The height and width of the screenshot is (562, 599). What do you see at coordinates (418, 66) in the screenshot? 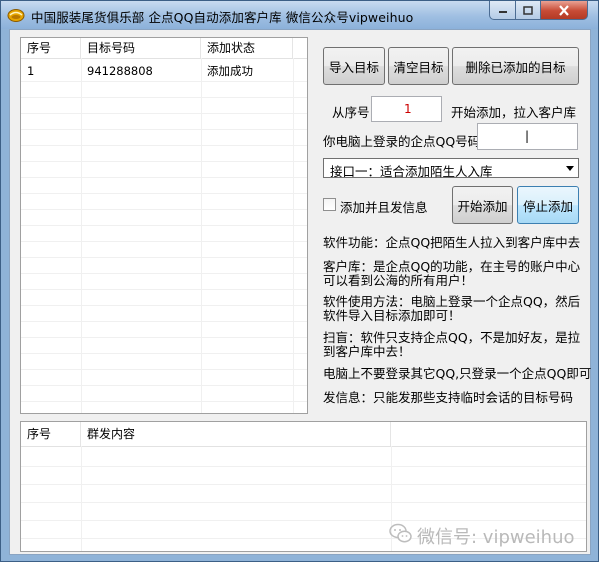
I see `clear-targets-button: 清空目标` at bounding box center [418, 66].